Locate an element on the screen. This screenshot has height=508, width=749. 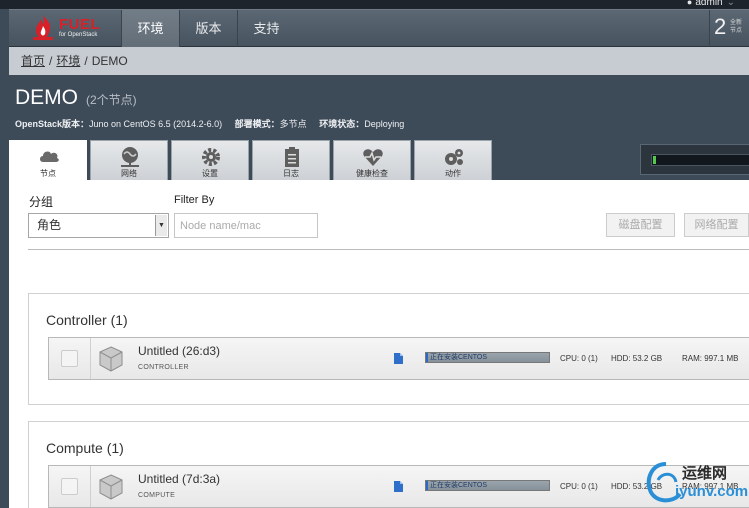
environment-name: DEMO is located at coordinates (46, 97).